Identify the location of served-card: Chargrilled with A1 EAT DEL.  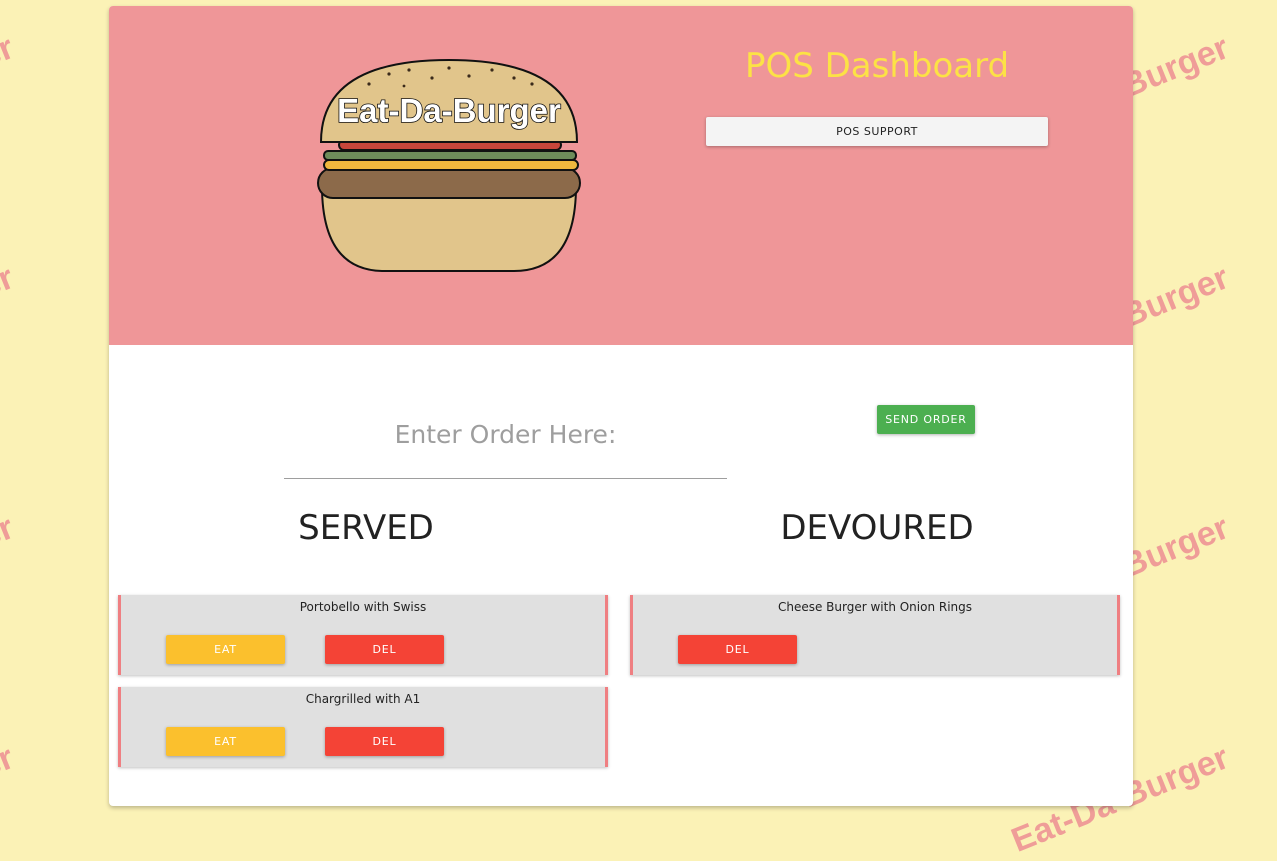
(363, 727).